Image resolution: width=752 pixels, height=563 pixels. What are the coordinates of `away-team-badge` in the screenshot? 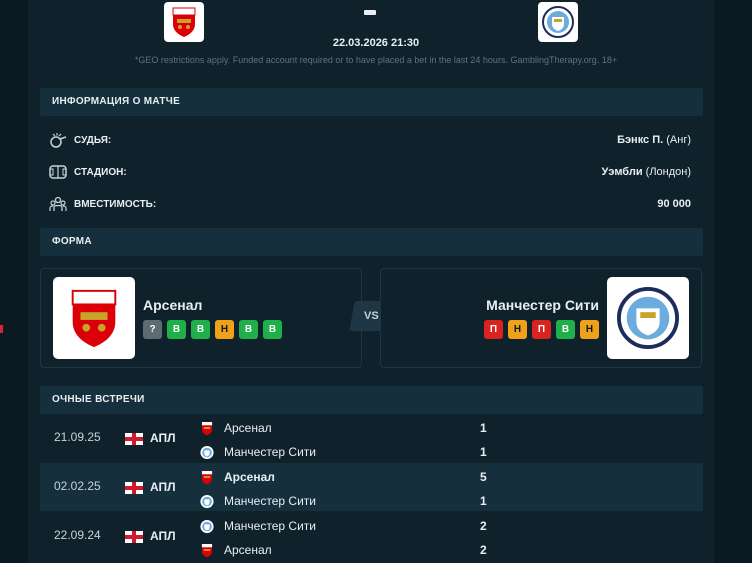 It's located at (648, 318).